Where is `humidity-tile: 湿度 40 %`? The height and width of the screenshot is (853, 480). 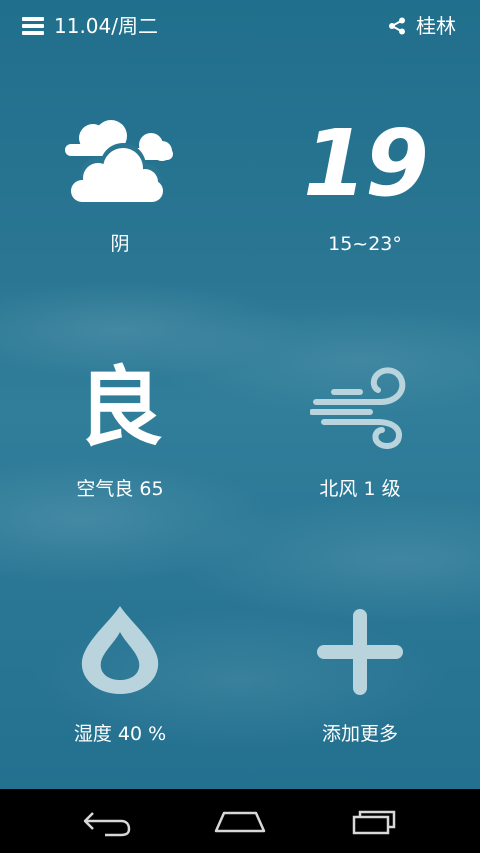 humidity-tile: 湿度 40 % is located at coordinates (120, 675).